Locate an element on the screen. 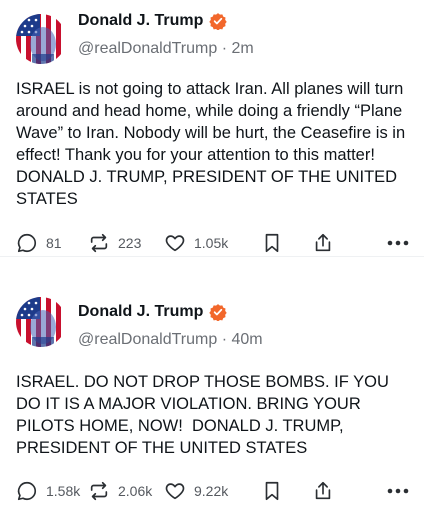 The image size is (424, 512). like-count: 1.05k is located at coordinates (211, 243).